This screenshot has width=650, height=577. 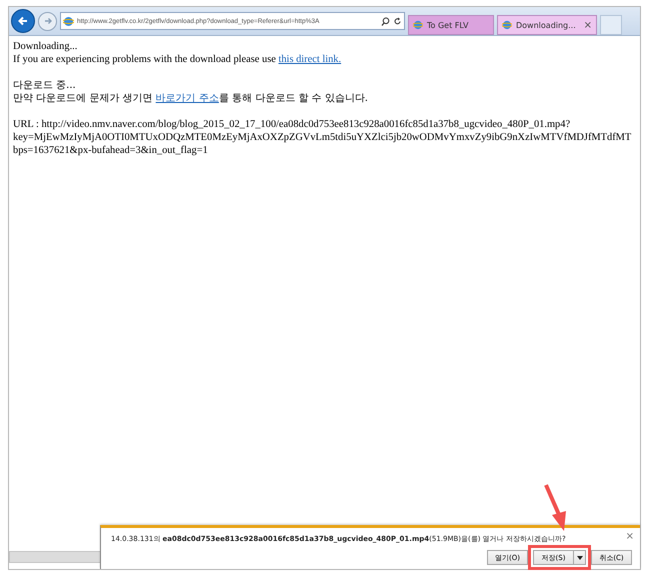 I want to click on back-button, so click(x=23, y=21).